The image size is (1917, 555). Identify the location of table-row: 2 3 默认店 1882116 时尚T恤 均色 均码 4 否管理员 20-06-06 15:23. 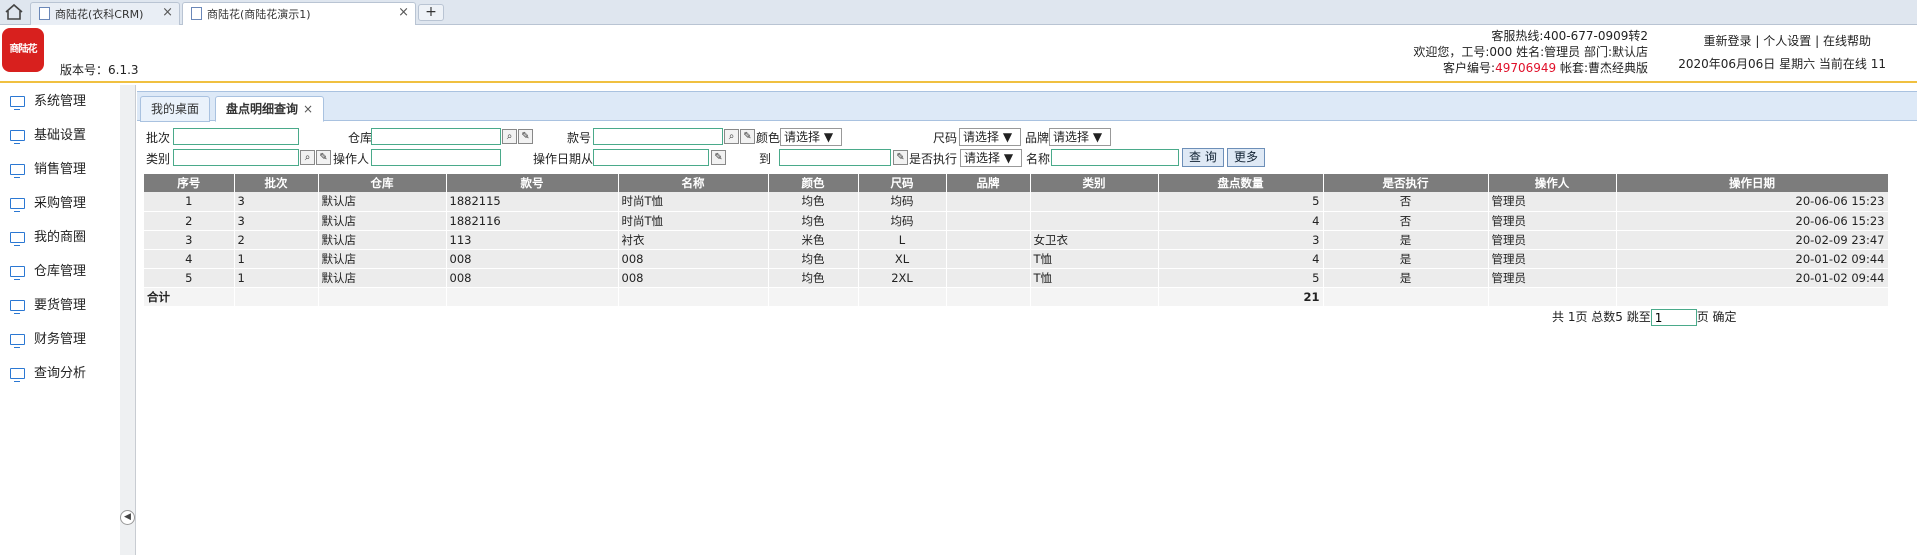
(1016, 221).